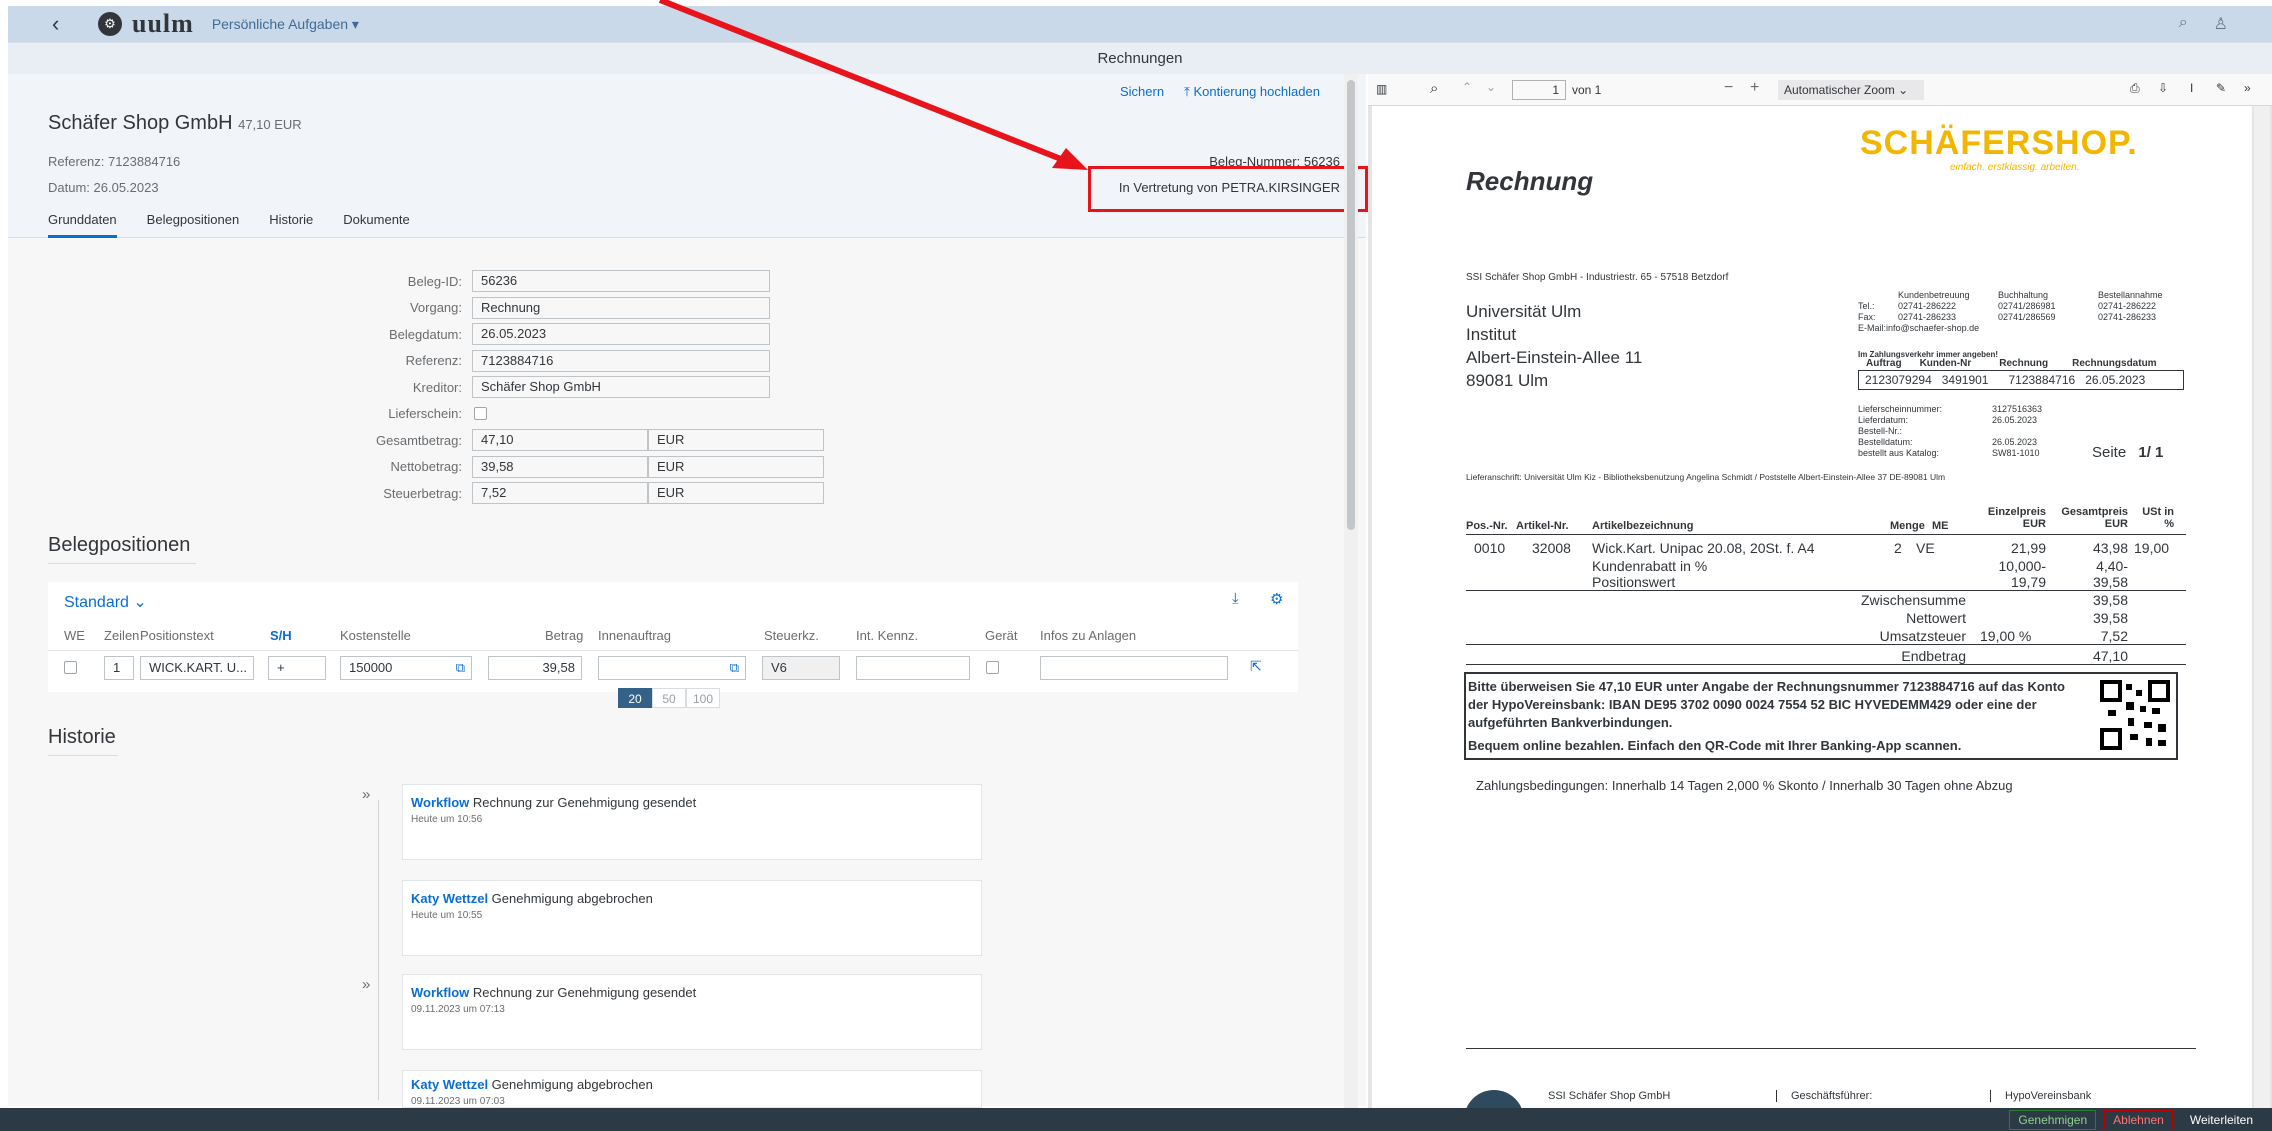 This screenshot has width=2272, height=1131. What do you see at coordinates (2191, 88) in the screenshot?
I see `text-select-icon: I` at bounding box center [2191, 88].